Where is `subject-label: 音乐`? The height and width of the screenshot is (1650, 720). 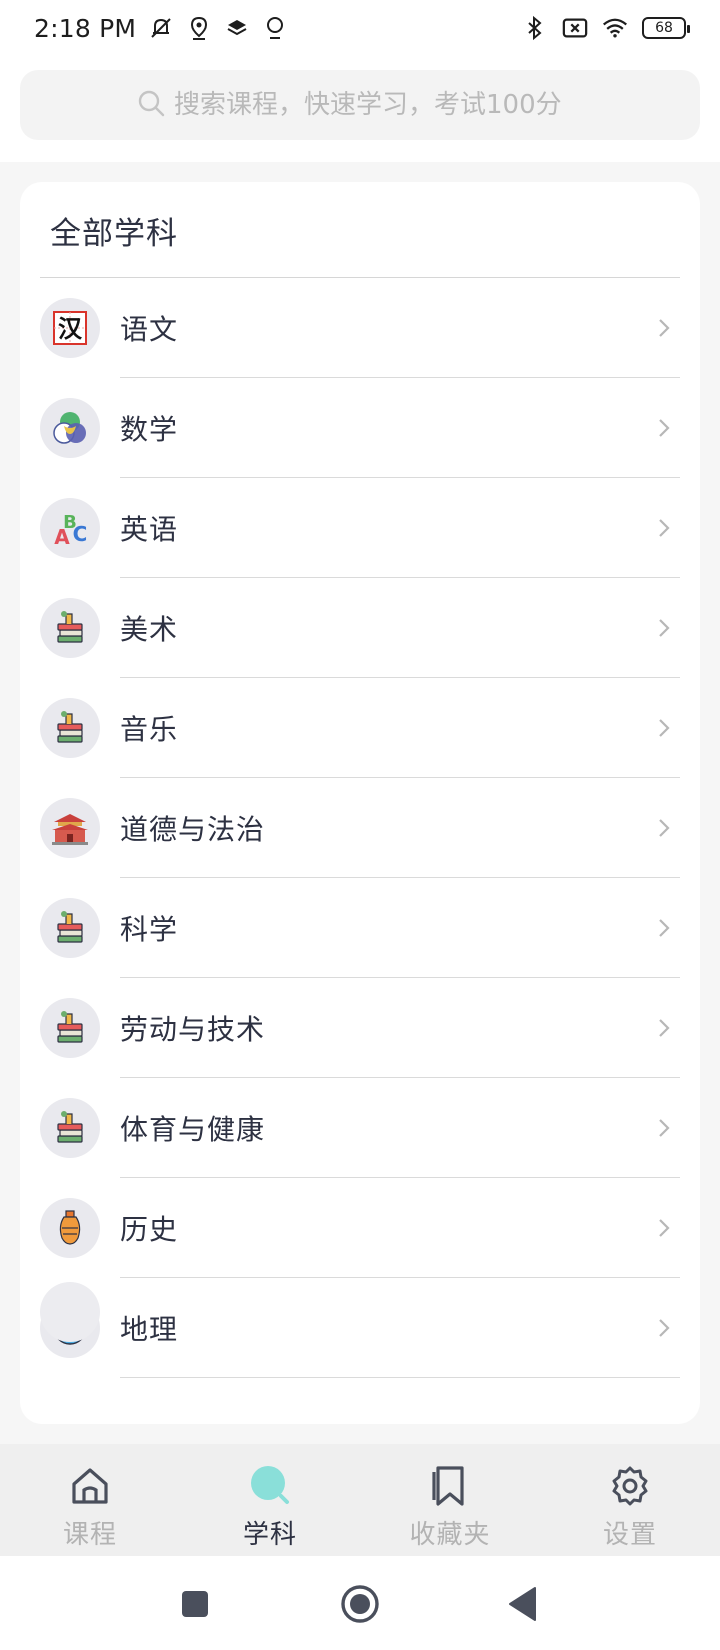 subject-label: 音乐 is located at coordinates (149, 729).